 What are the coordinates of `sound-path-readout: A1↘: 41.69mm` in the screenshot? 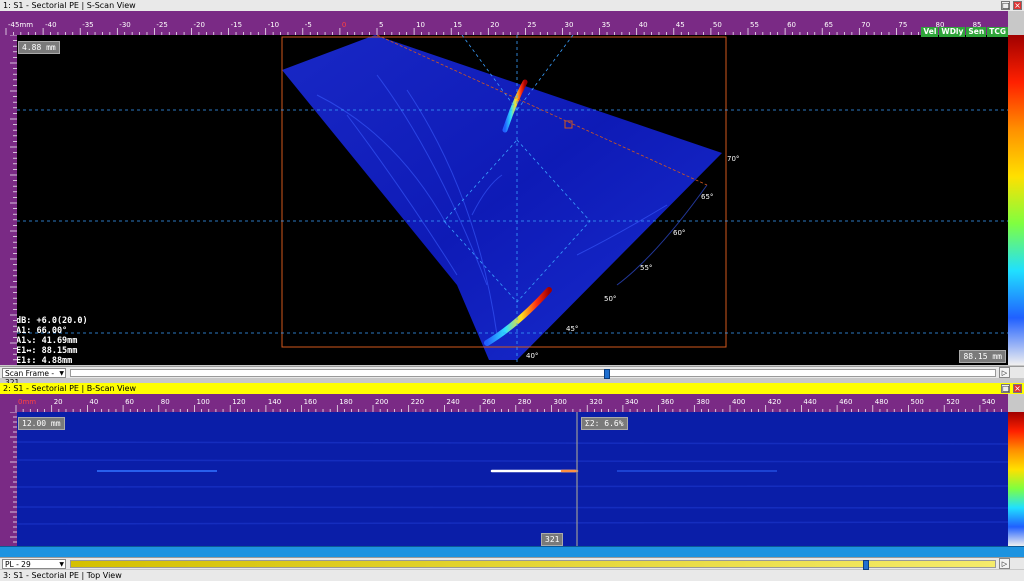 It's located at (47, 341).